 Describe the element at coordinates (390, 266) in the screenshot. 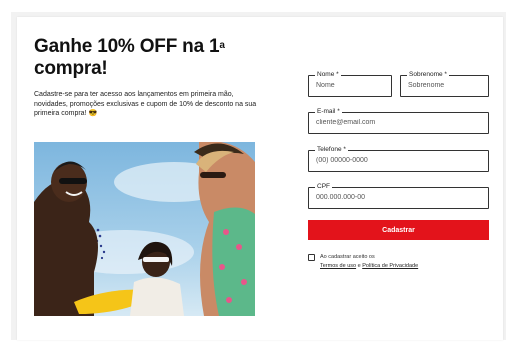

I see `privacy-link: Política de Privacidade` at that location.